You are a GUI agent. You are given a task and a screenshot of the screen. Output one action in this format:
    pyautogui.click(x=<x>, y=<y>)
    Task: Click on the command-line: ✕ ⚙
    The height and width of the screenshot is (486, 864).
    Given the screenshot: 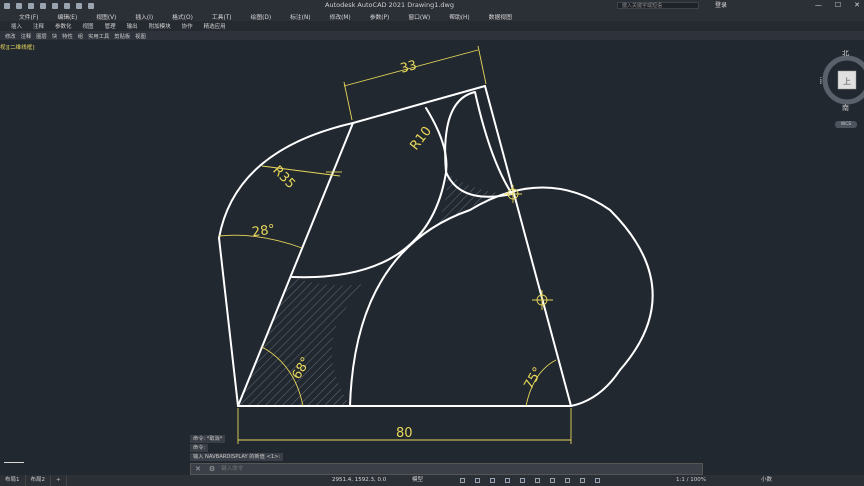 What is the action you would take?
    pyautogui.click(x=446, y=469)
    